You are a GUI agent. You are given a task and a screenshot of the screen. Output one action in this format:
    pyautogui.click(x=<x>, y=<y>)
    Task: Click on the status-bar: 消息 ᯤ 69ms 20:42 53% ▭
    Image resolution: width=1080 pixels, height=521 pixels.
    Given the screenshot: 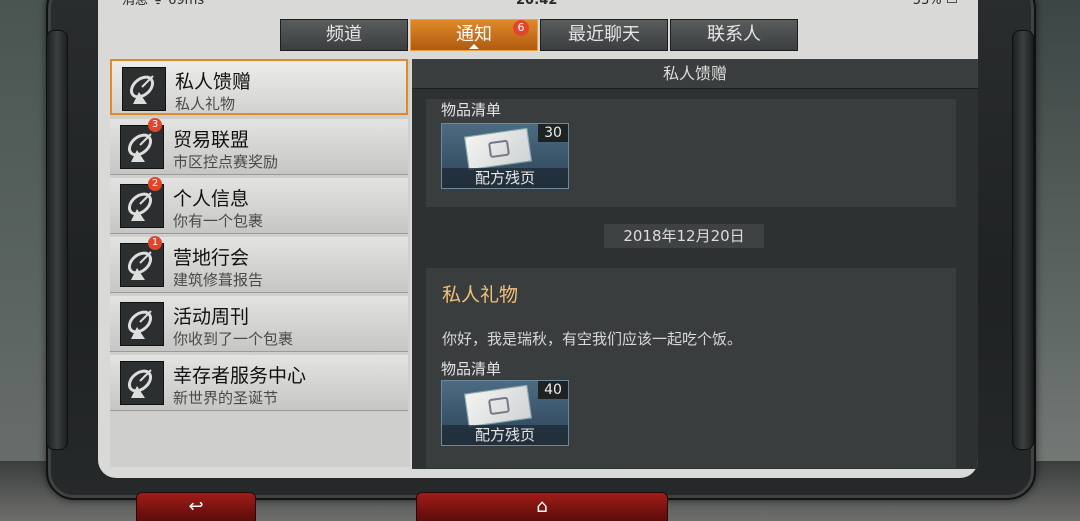 What is the action you would take?
    pyautogui.click(x=538, y=7)
    